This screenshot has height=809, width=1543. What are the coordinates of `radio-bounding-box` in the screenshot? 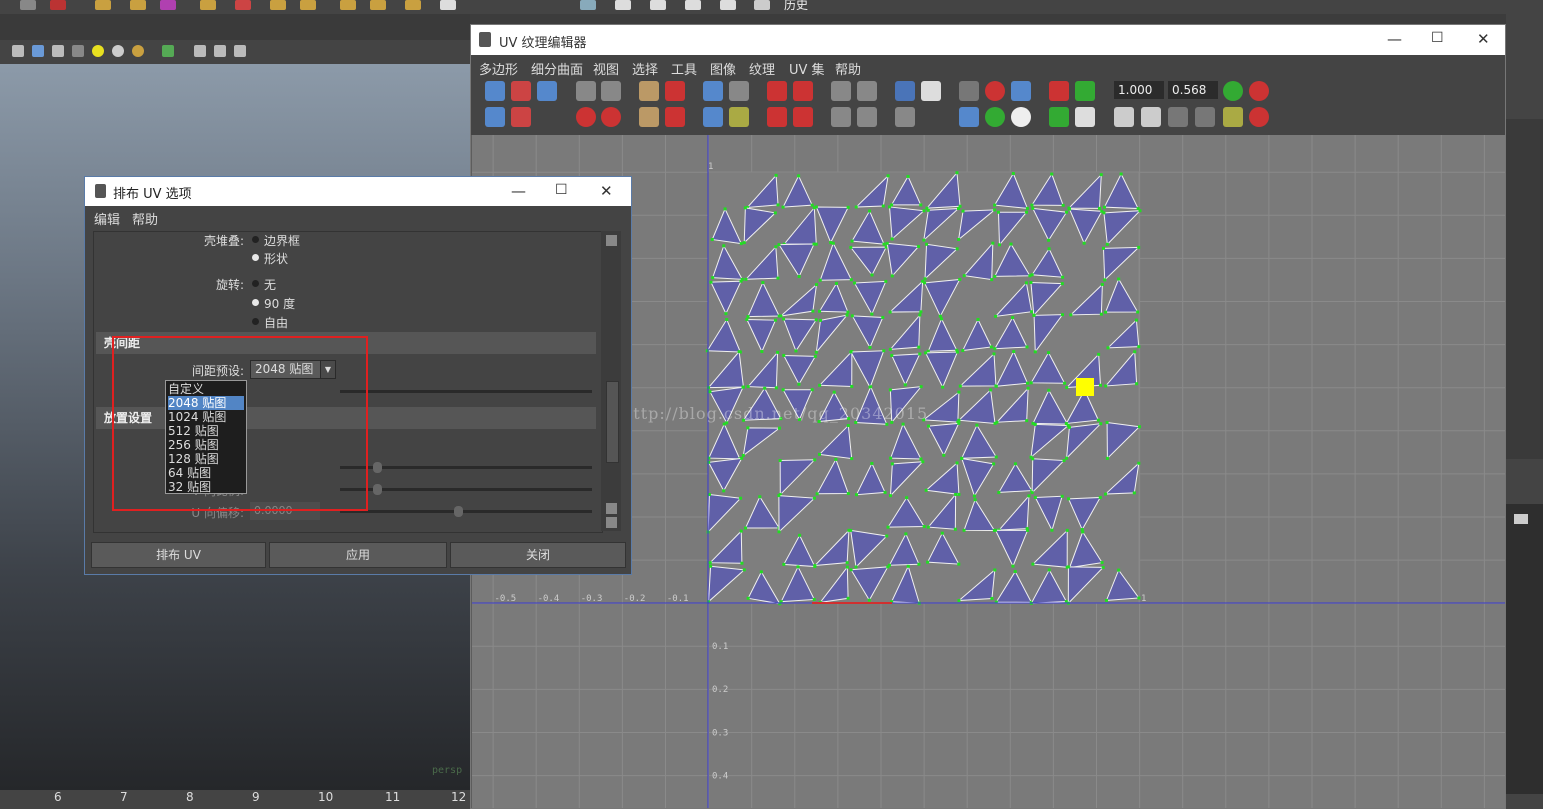 It's located at (255, 239).